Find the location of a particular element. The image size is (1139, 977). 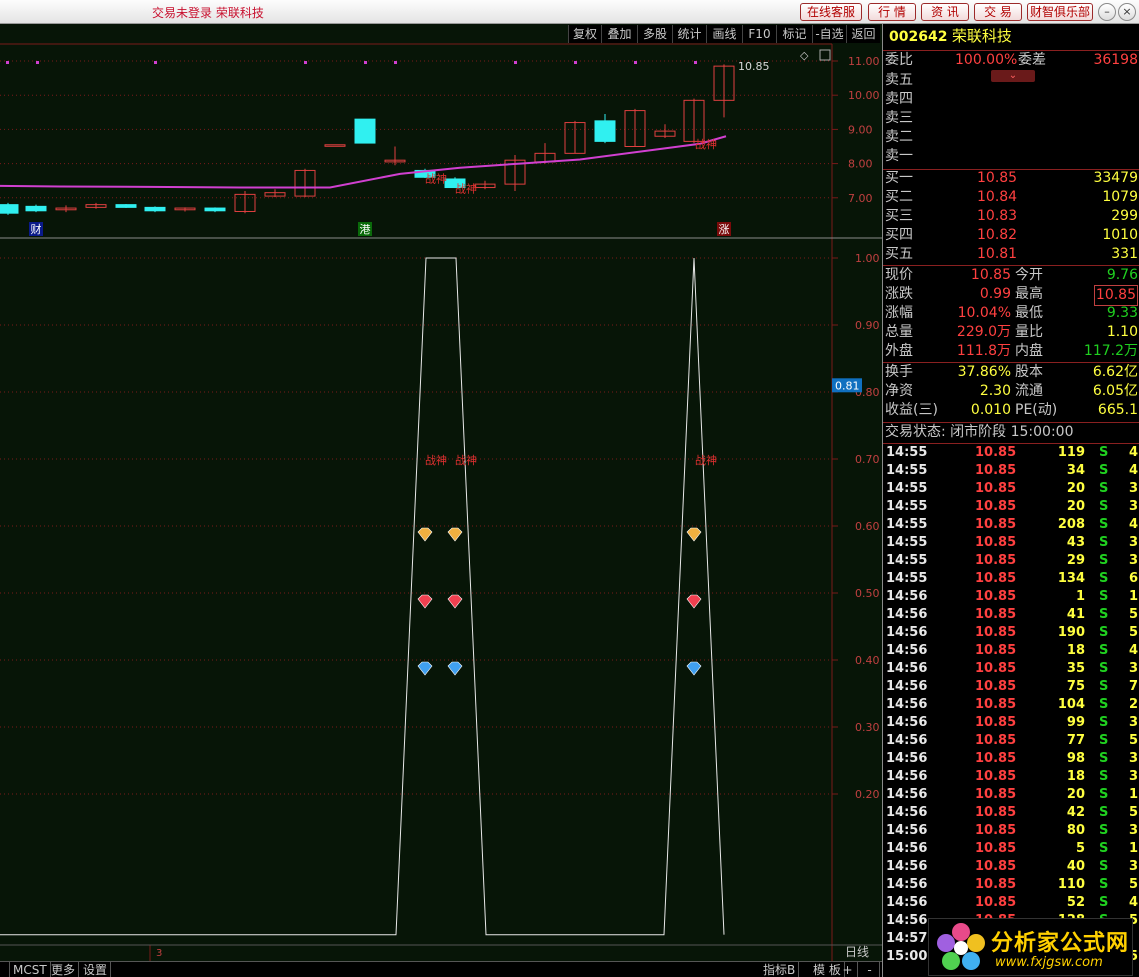

toolbar-1: 叠加 is located at coordinates (619, 34).